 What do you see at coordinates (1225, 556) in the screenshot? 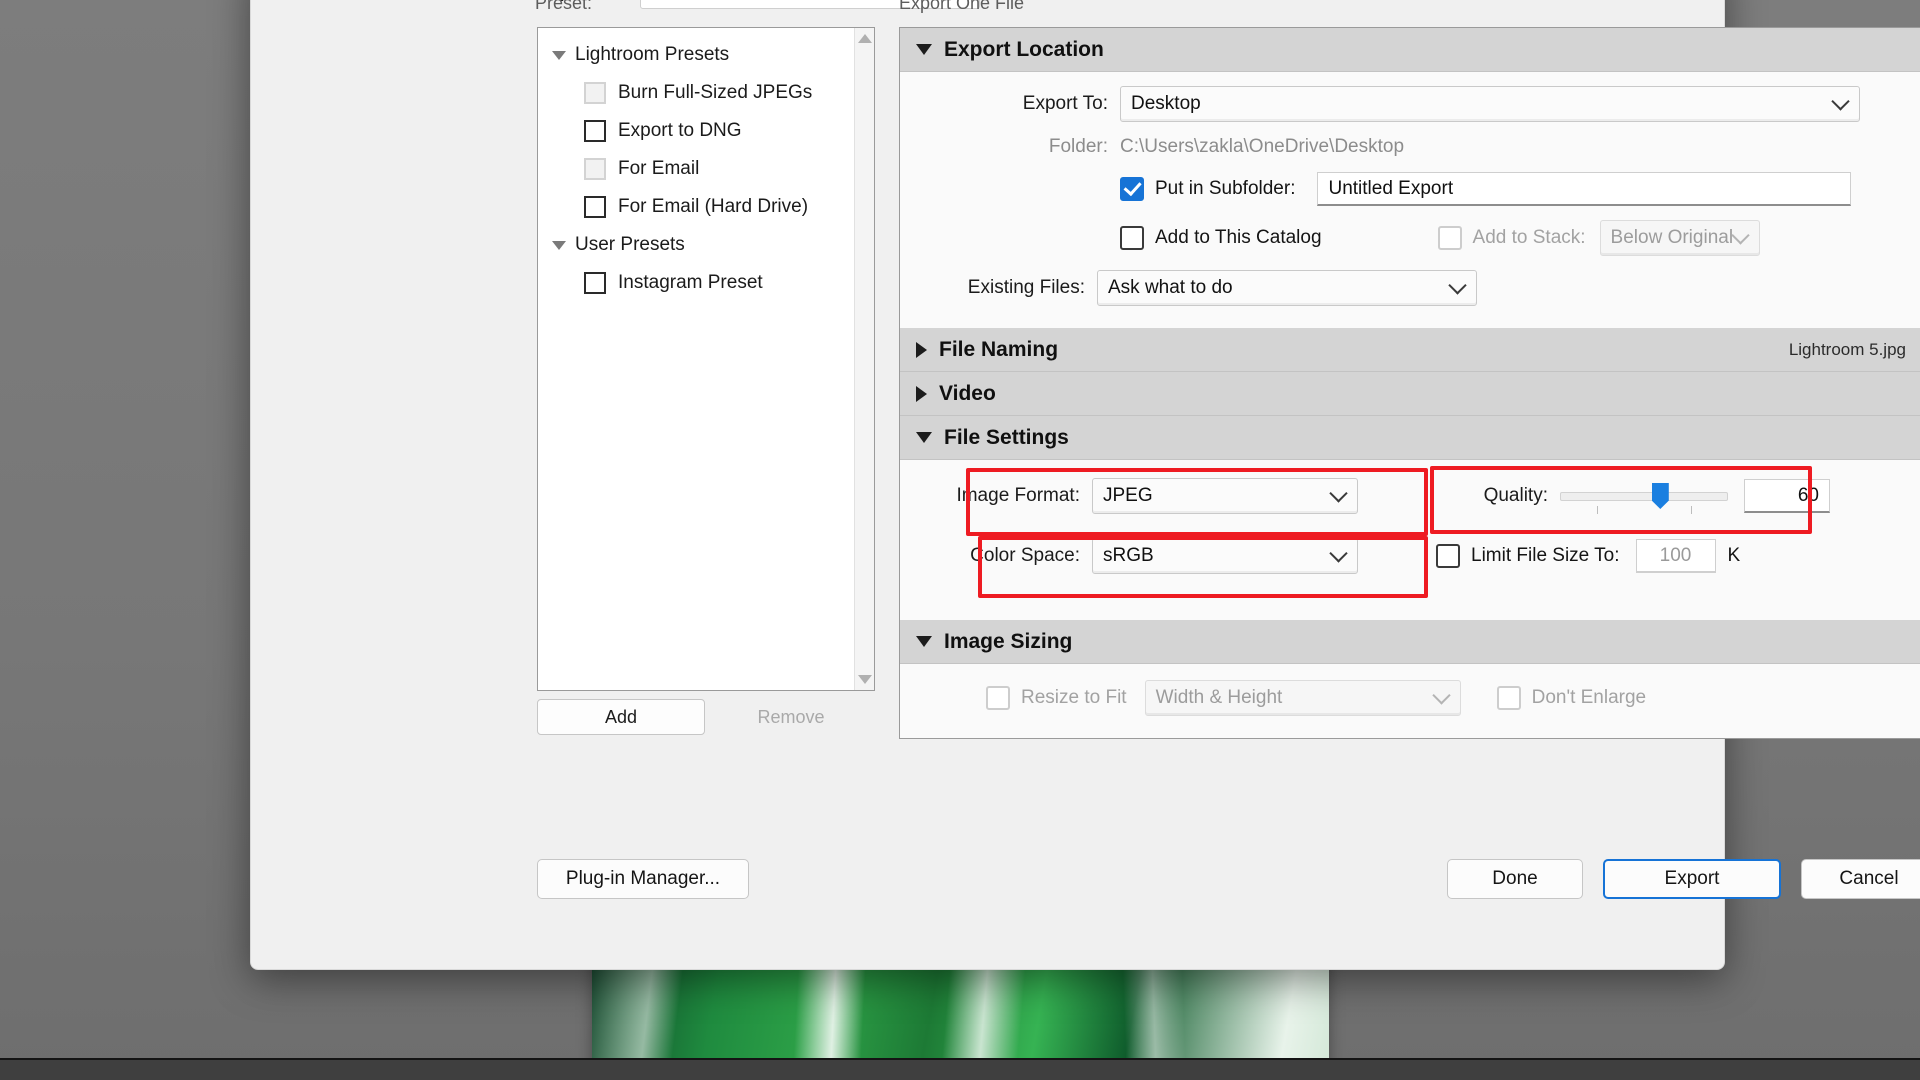
I see `color-space-select: sRGB` at bounding box center [1225, 556].